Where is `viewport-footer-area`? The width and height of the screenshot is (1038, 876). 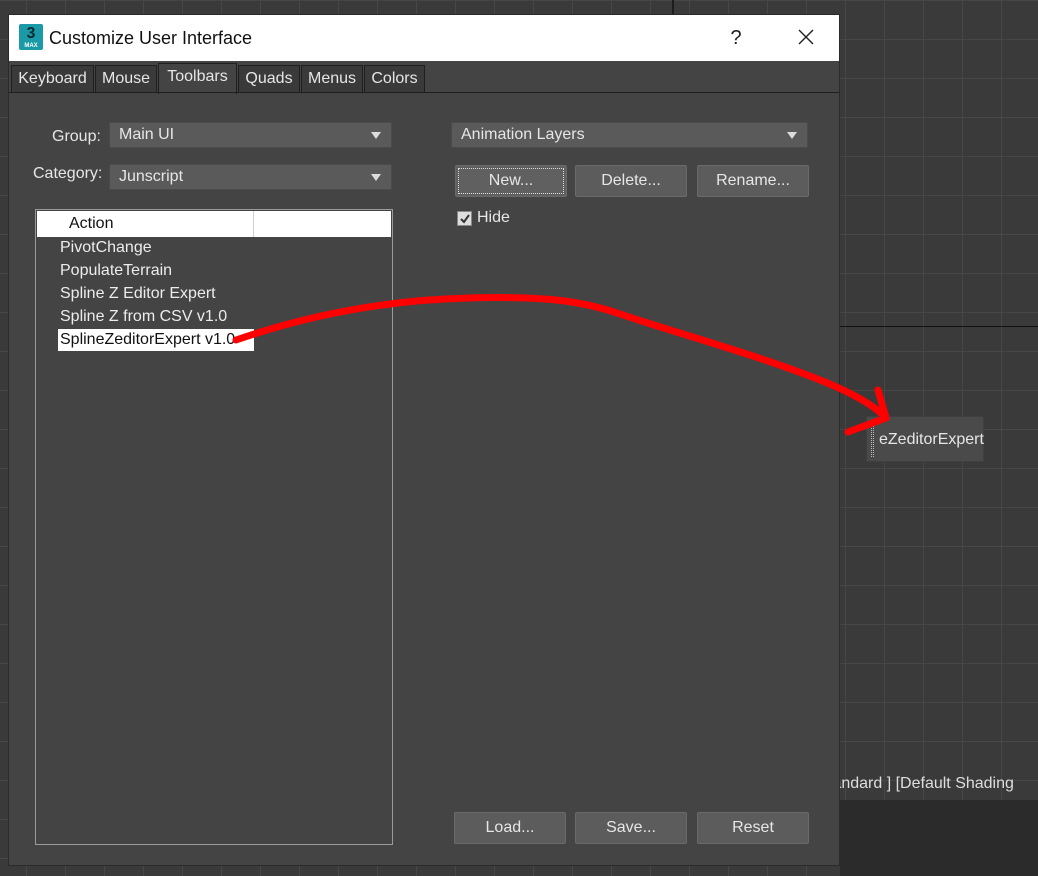
viewport-footer-area is located at coordinates (939, 838).